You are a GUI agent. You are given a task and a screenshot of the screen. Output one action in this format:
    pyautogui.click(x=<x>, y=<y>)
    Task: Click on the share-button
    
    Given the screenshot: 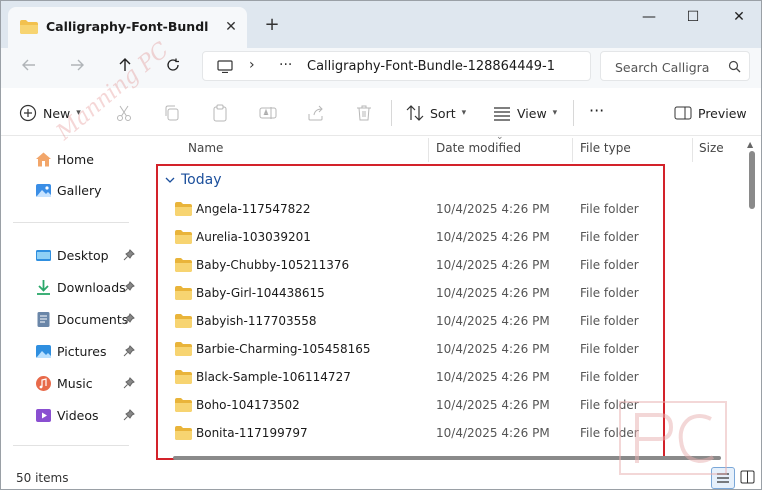 What is the action you would take?
    pyautogui.click(x=316, y=113)
    